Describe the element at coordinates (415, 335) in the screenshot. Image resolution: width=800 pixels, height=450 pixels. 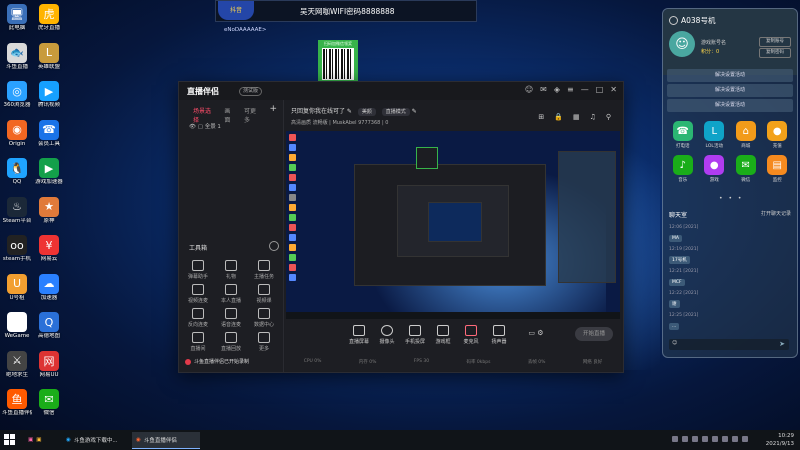
I see `phone-cast-button: 手机投屏` at that location.